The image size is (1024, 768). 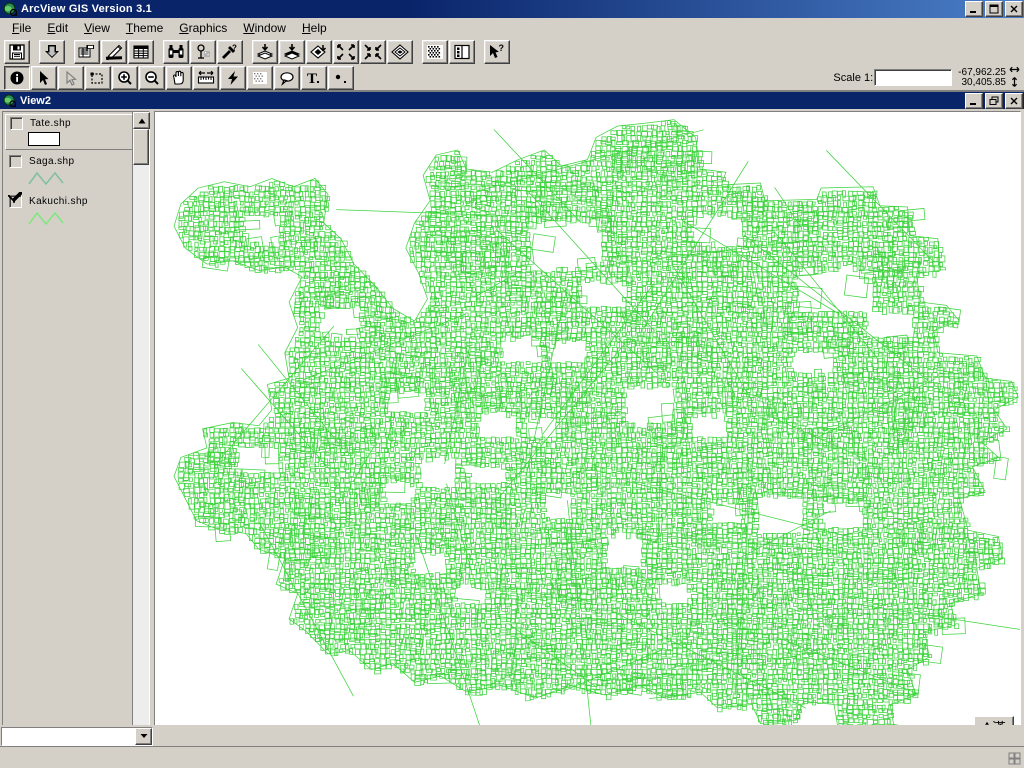 What do you see at coordinates (264, 28) in the screenshot?
I see `menu-window: Window` at bounding box center [264, 28].